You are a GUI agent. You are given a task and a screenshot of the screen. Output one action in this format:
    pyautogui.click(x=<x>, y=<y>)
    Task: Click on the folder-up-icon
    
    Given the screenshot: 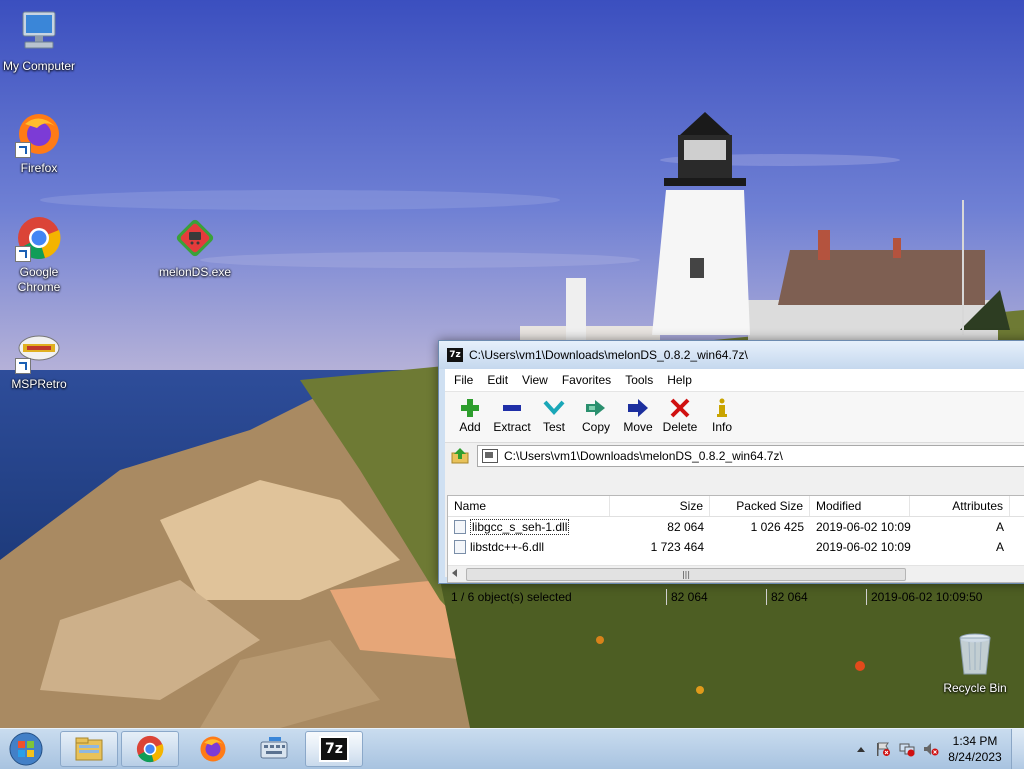 What is the action you would take?
    pyautogui.click(x=460, y=456)
    